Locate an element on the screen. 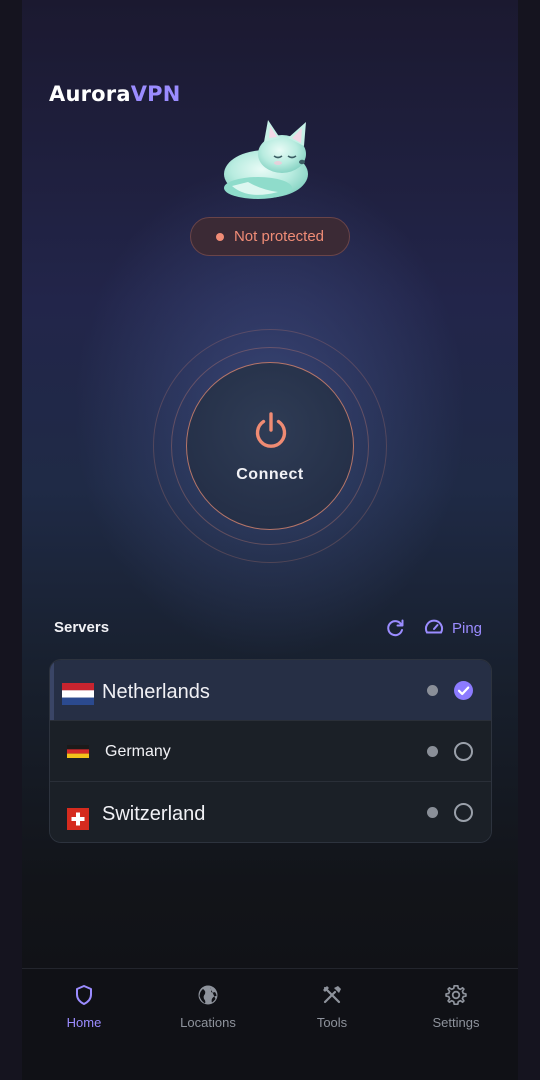 The height and width of the screenshot is (1080, 540). connect-label: Connect is located at coordinates (270, 474).